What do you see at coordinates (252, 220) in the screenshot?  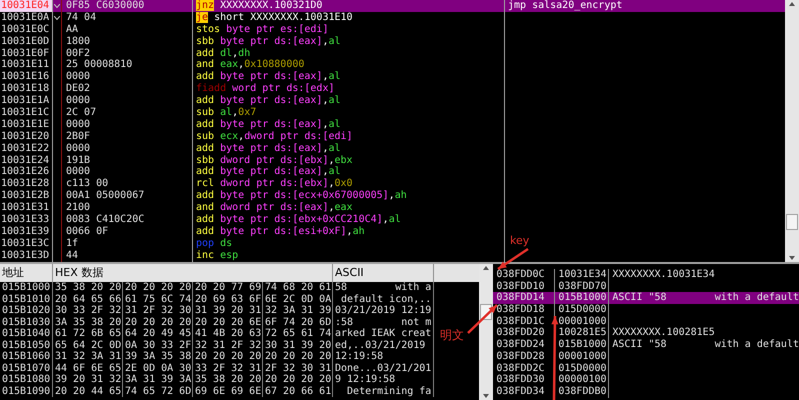 I see `code-row: 10031E33 0083 C410C20C add byte ptr ds:[ebx+0xCC210C4],al` at bounding box center [252, 220].